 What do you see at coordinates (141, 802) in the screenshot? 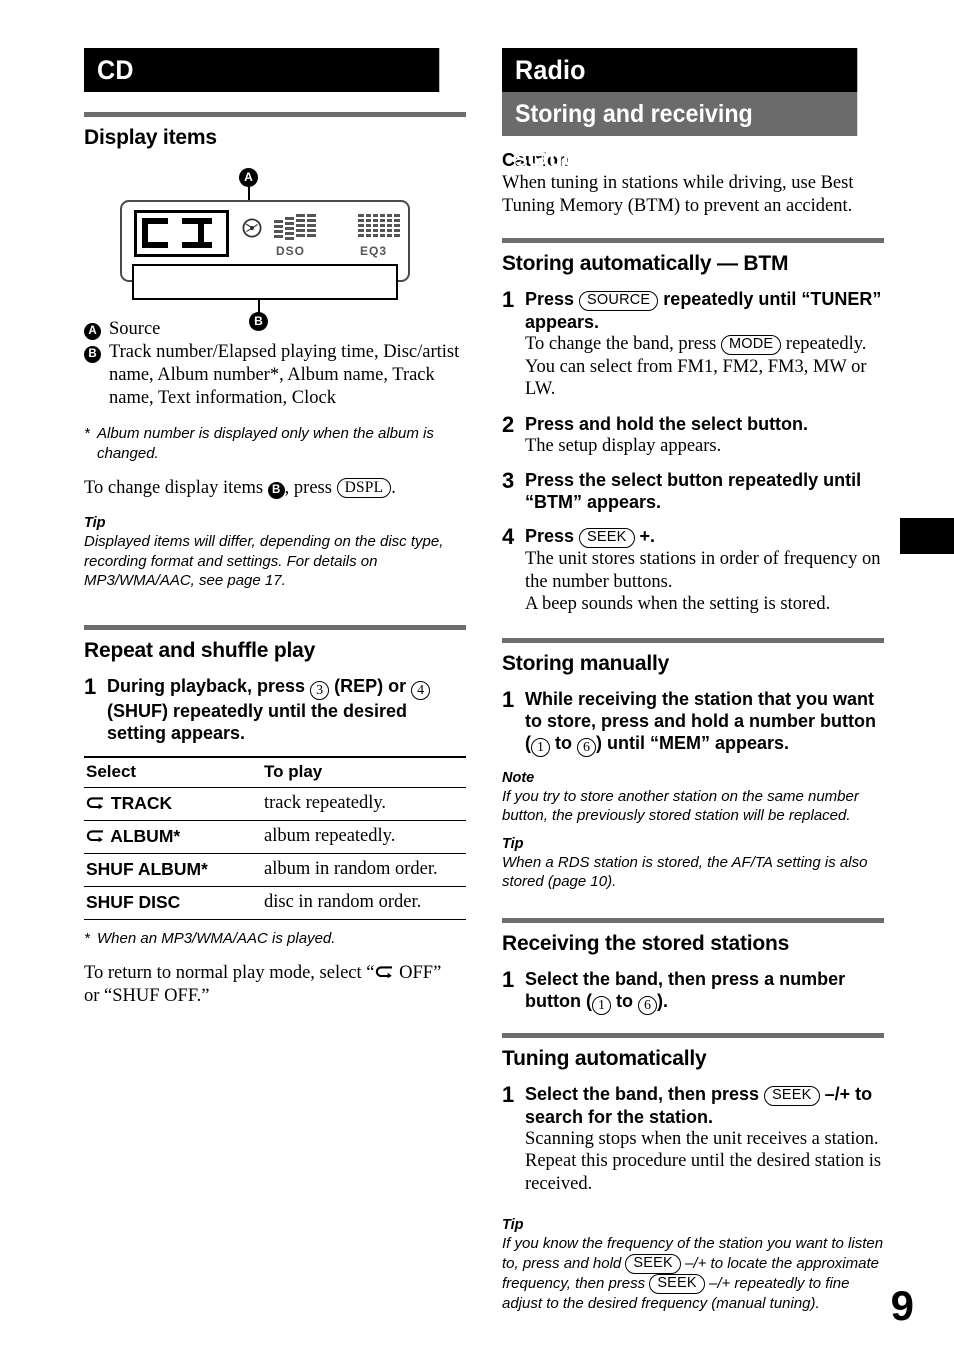
I see `select-label: TRACK` at bounding box center [141, 802].